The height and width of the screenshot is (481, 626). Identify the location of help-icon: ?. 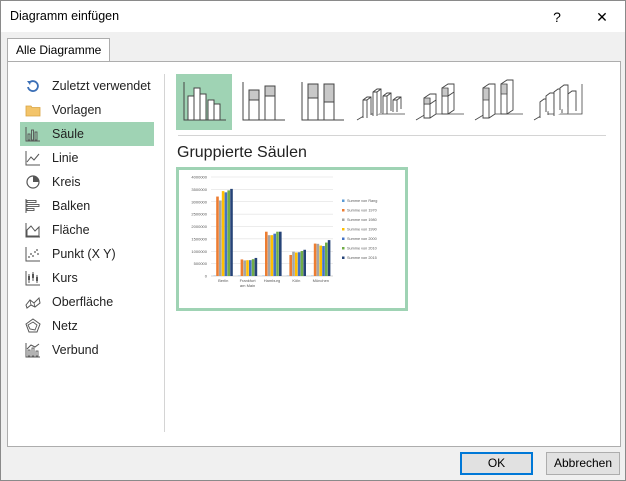
(557, 17).